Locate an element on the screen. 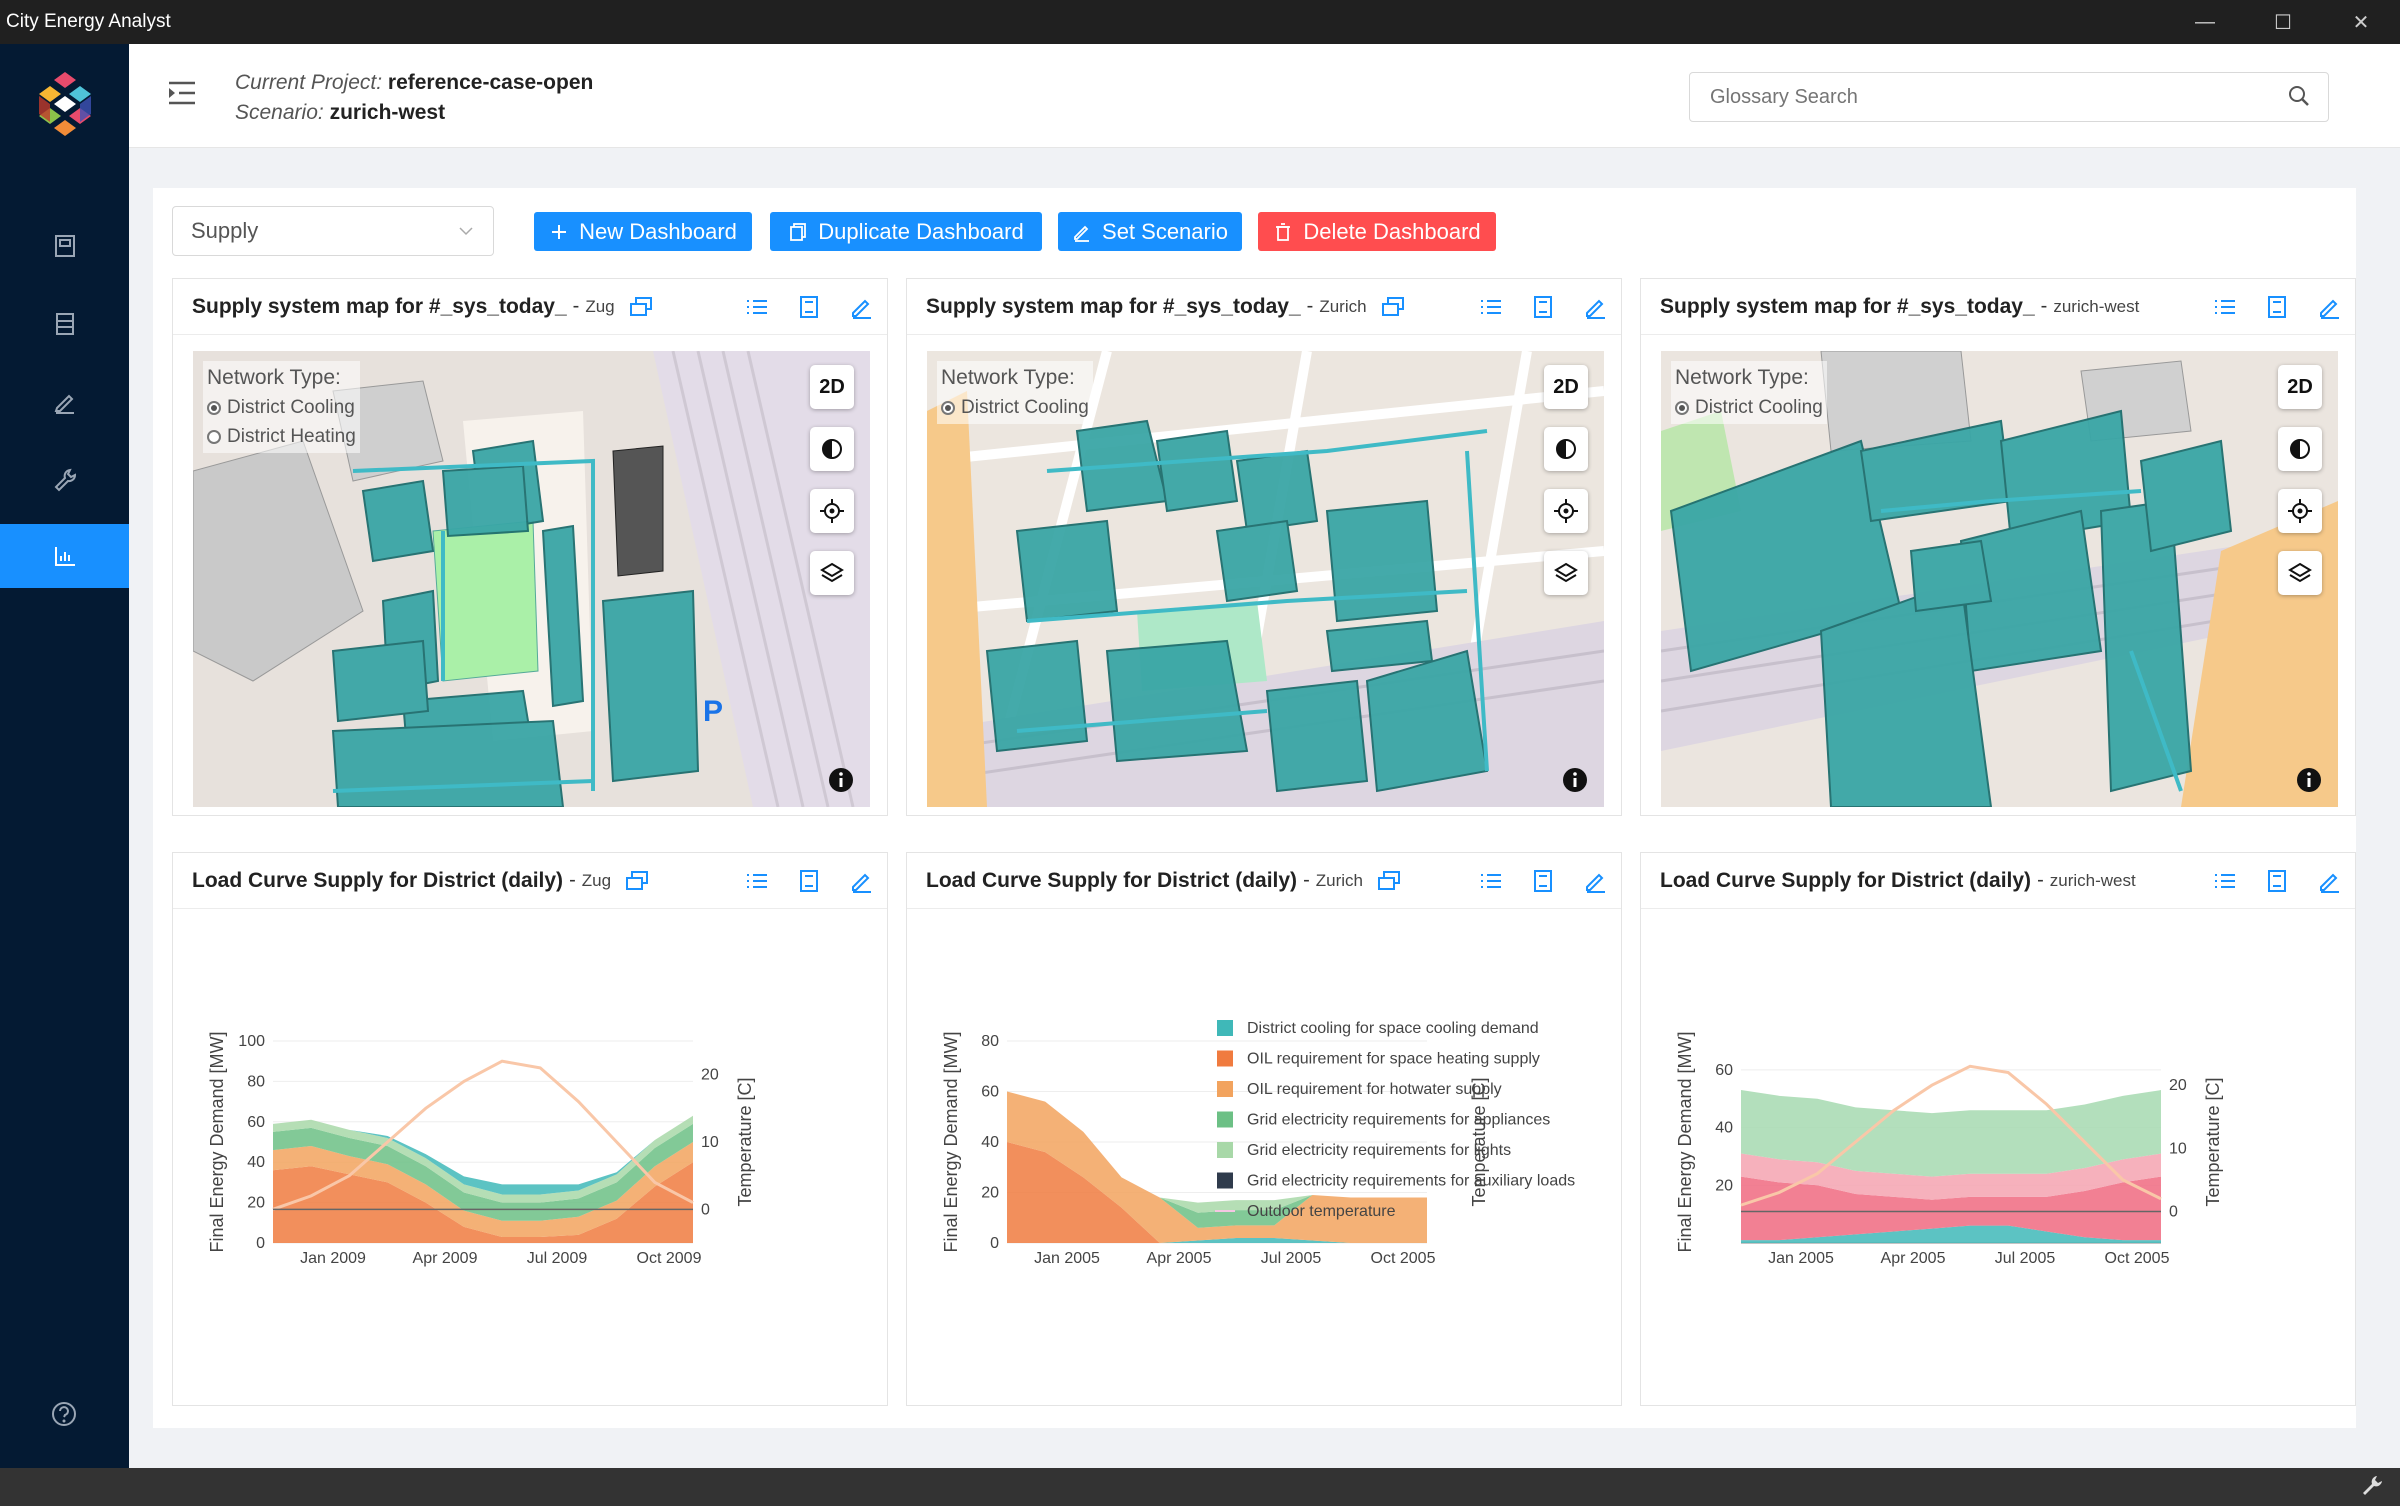 The height and width of the screenshot is (1506, 2400). nav-edit is located at coordinates (64, 402).